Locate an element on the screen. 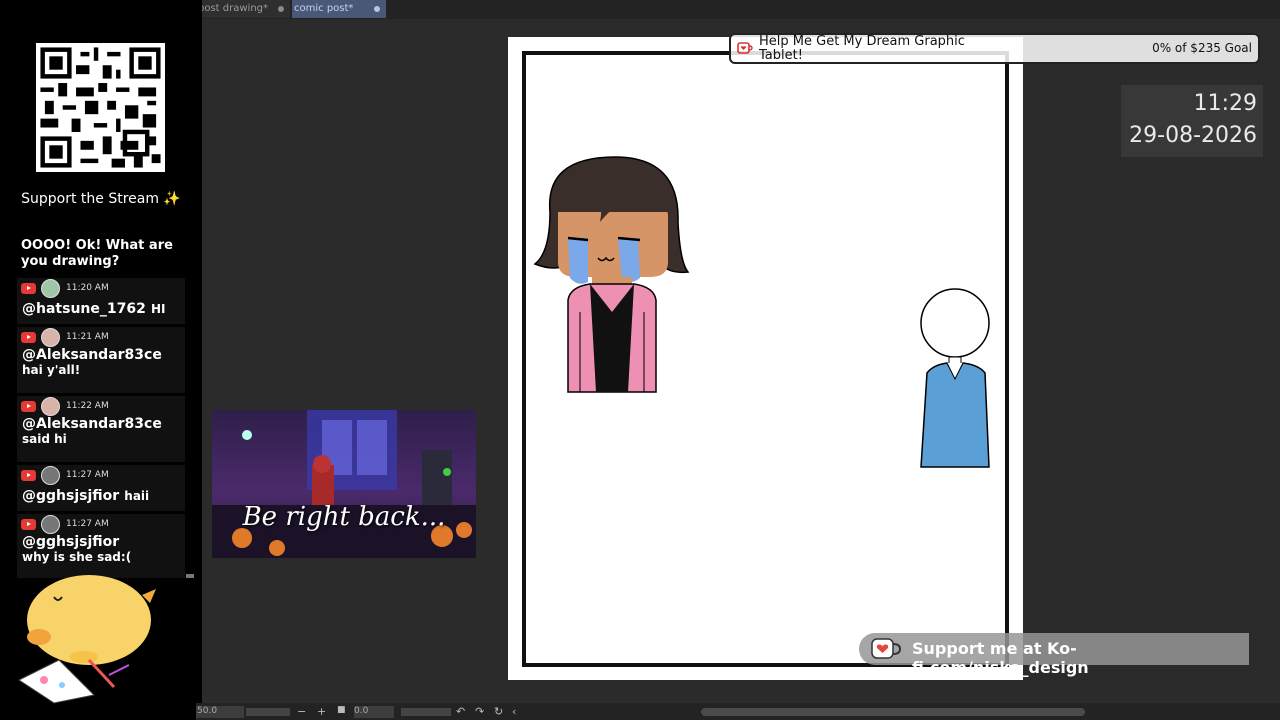  zoom-slider is located at coordinates (268, 712).